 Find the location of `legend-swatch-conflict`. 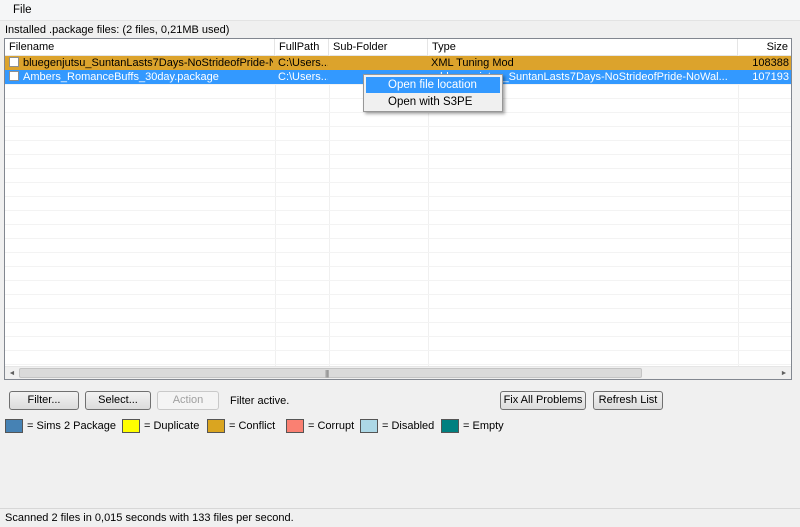

legend-swatch-conflict is located at coordinates (216, 426).